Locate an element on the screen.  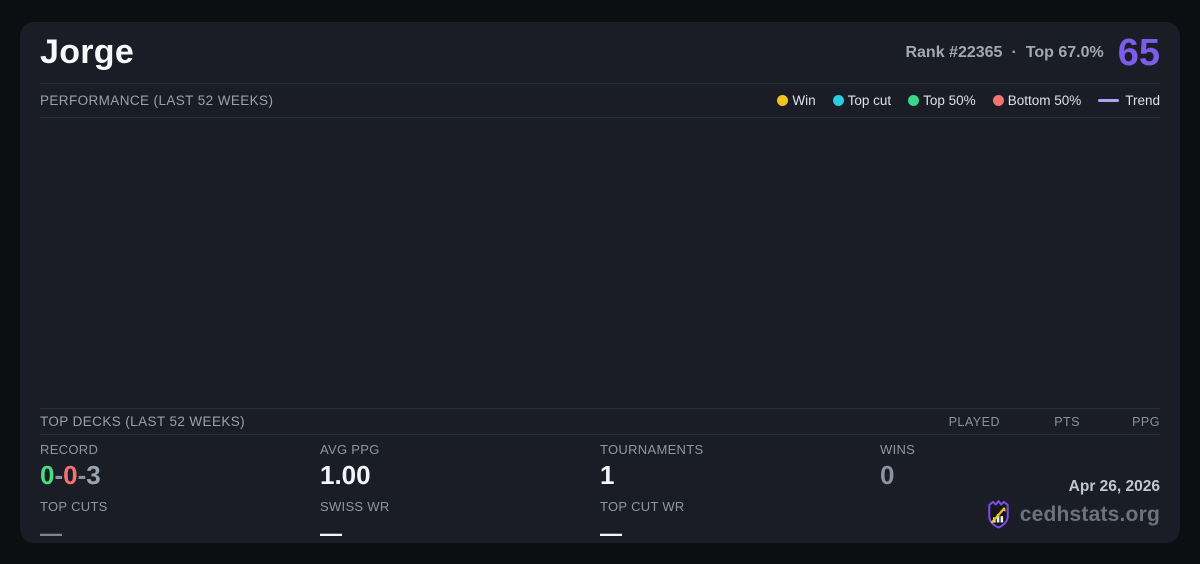
percentile-label: Top 67.0% is located at coordinates (1064, 52).